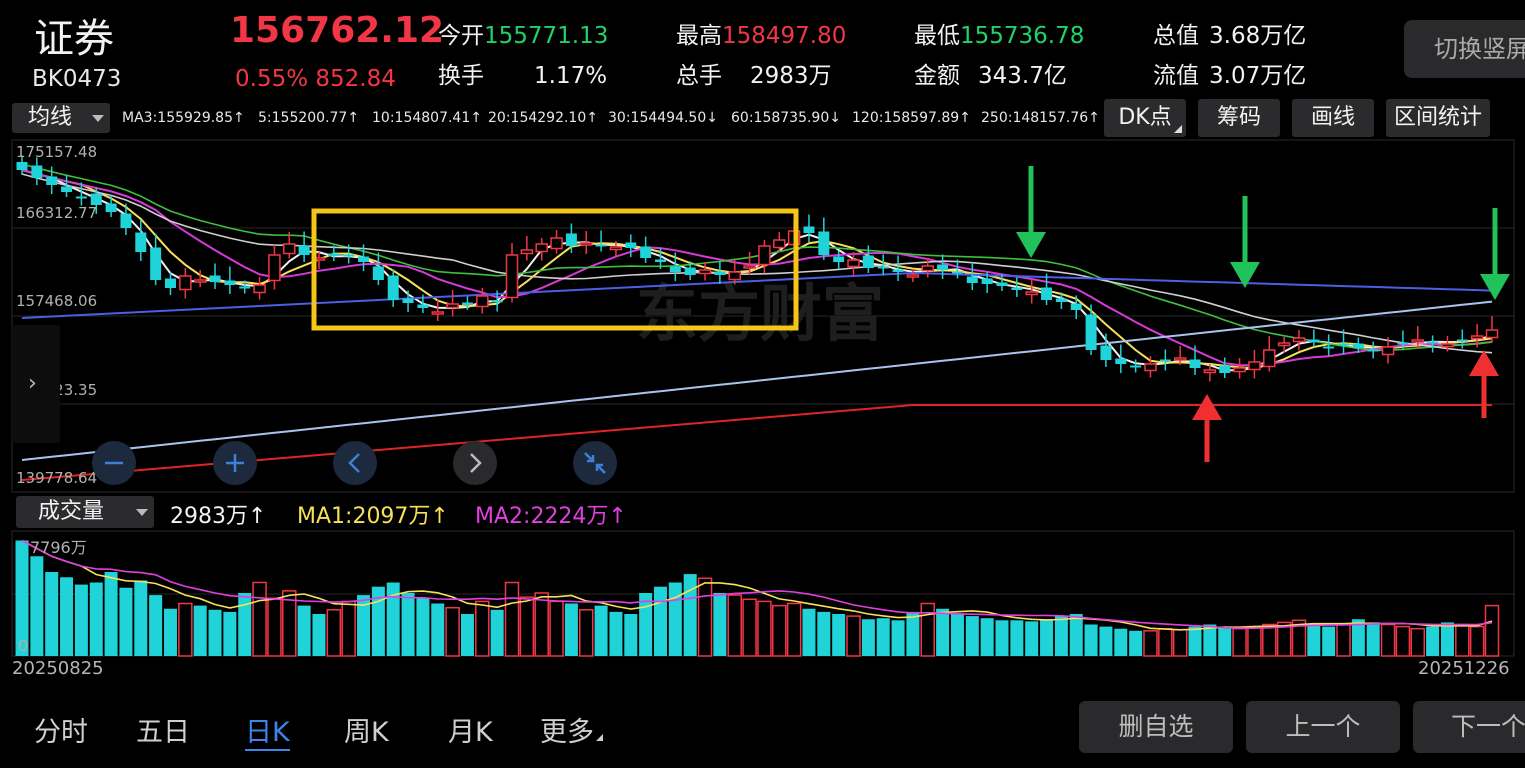 Image resolution: width=1525 pixels, height=768 pixels. What do you see at coordinates (551, 516) in the screenshot?
I see `volume-ma2: MA2:2224万↑` at bounding box center [551, 516].